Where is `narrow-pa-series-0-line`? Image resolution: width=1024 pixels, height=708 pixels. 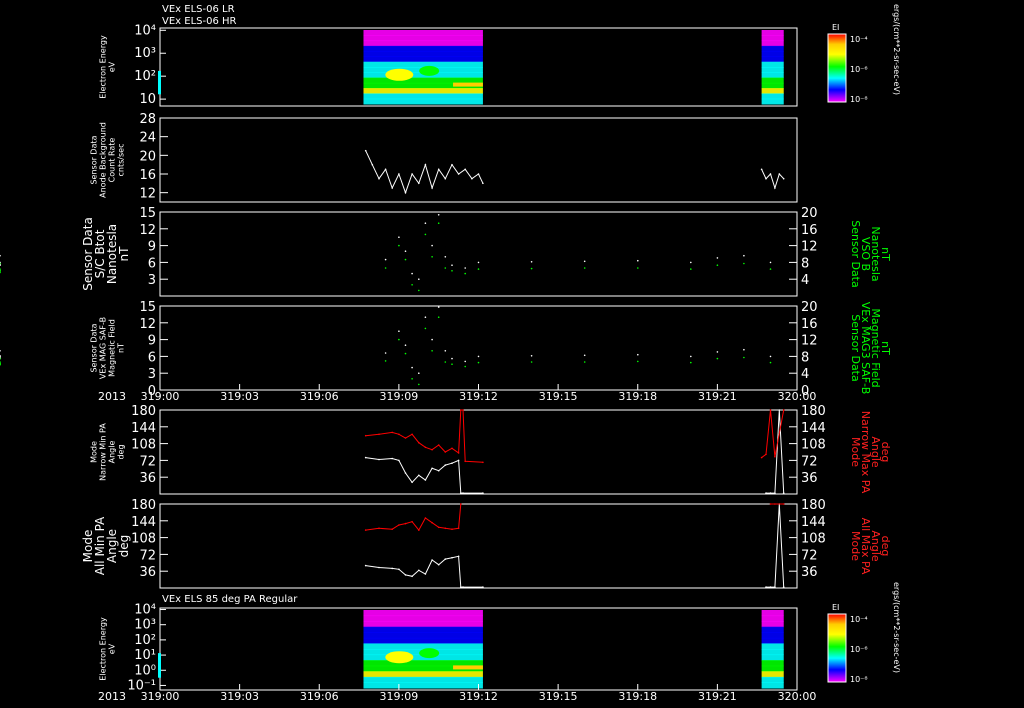
narrow-pa-series-0-line is located at coordinates (575, 451).